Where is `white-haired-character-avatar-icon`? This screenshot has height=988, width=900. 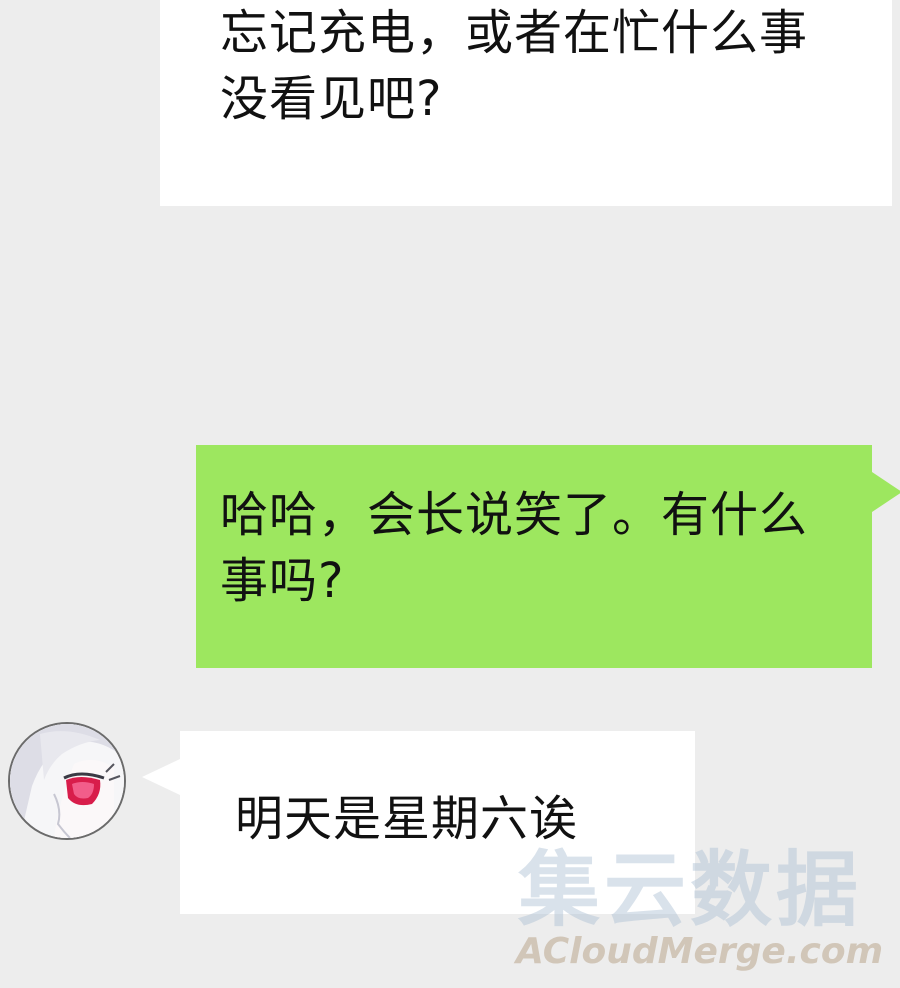 white-haired-character-avatar-icon is located at coordinates (67, 781).